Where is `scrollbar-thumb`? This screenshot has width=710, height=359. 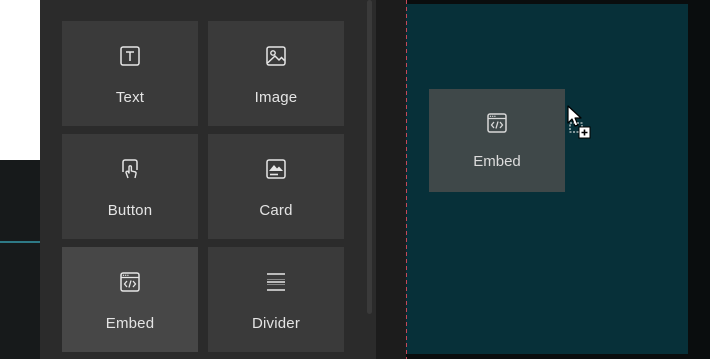 scrollbar-thumb is located at coordinates (369, 157).